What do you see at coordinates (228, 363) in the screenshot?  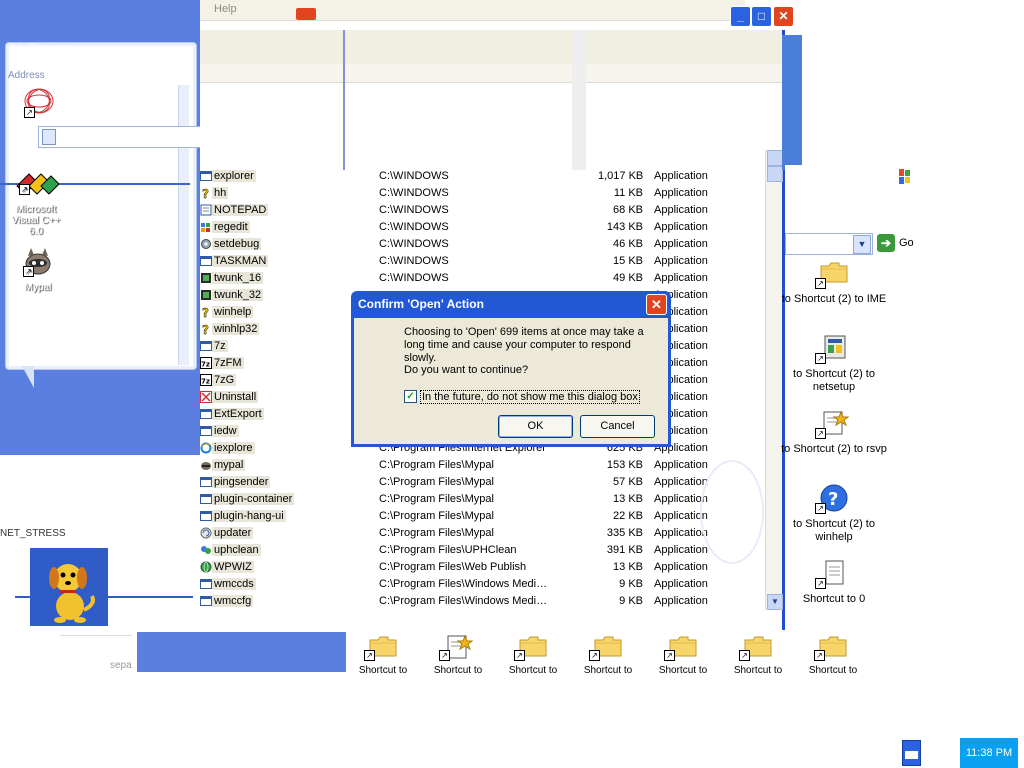 I see `file-name: 7zFM` at bounding box center [228, 363].